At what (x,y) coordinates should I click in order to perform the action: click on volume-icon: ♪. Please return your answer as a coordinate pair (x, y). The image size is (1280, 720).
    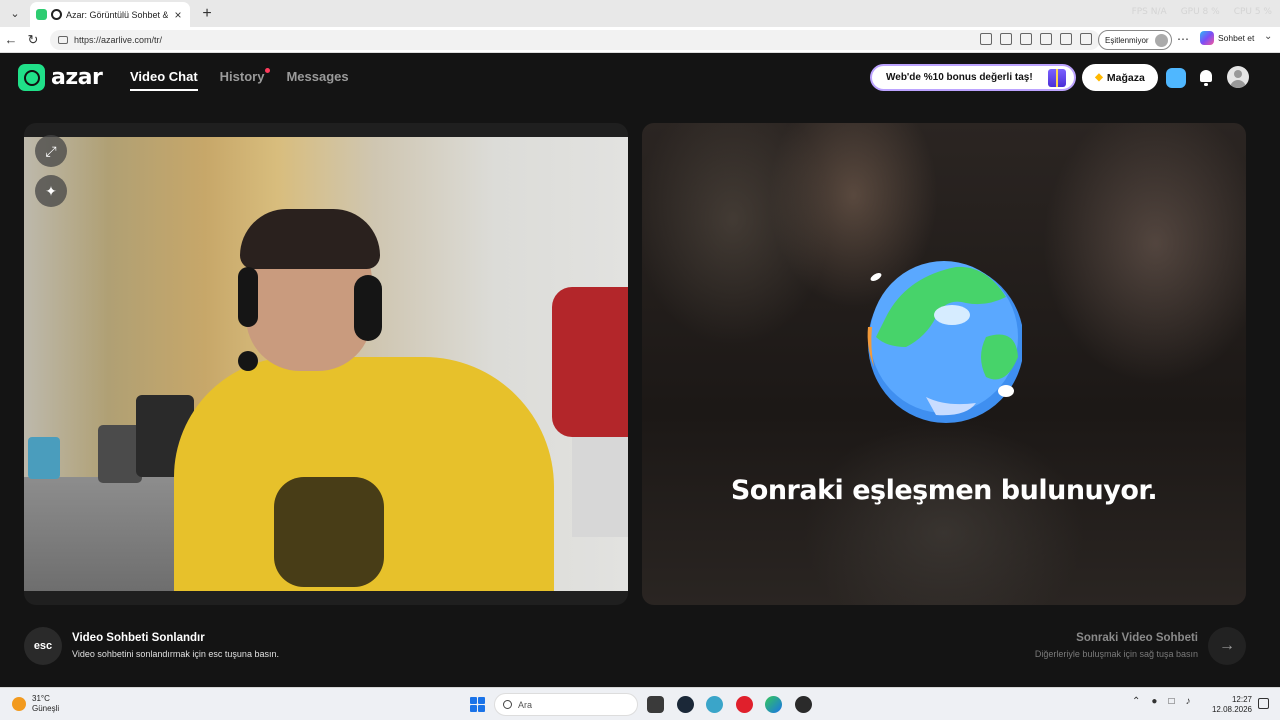
    Looking at the image, I should click on (1187, 701).